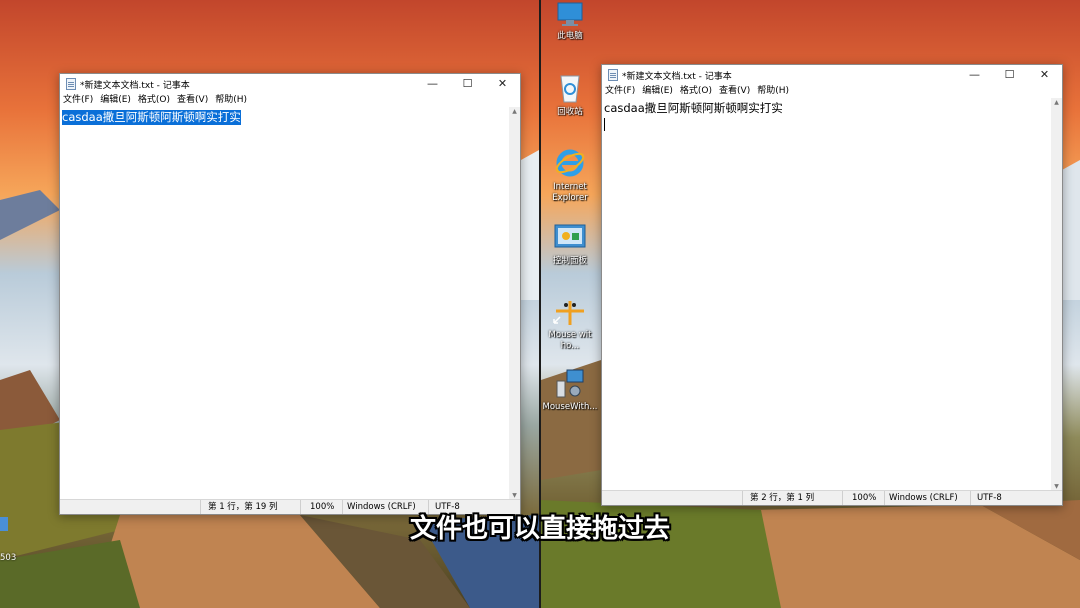 The width and height of the screenshot is (1080, 608). I want to click on computer-icon, so click(570, 14).